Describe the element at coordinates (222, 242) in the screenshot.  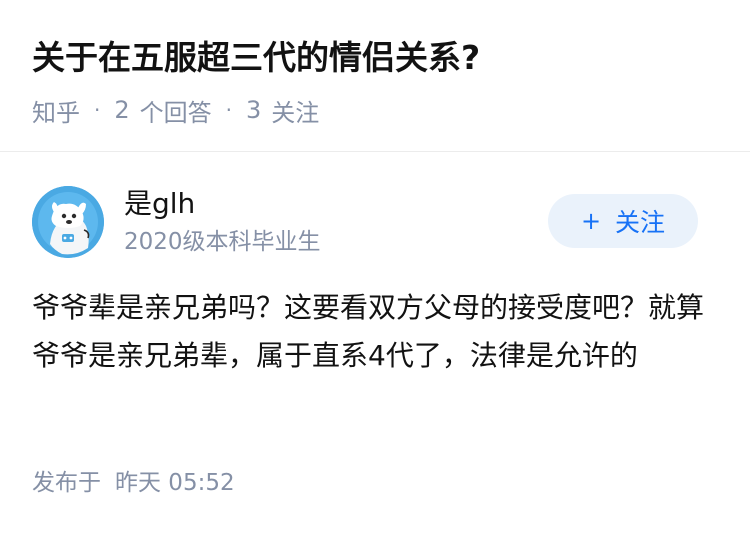
I see `author-bio: 2020级本科毕业生` at that location.